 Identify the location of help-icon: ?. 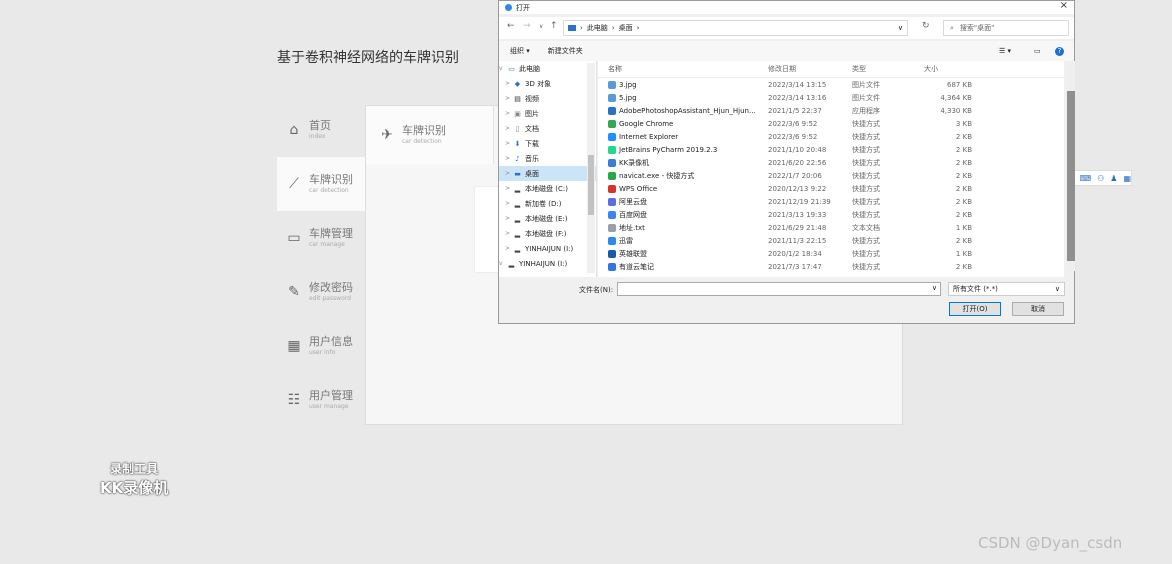
(1059, 51).